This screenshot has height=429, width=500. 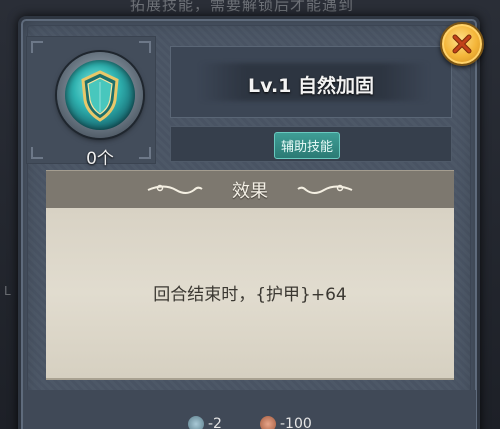 I want to click on background-left-letter: L, so click(x=7, y=291).